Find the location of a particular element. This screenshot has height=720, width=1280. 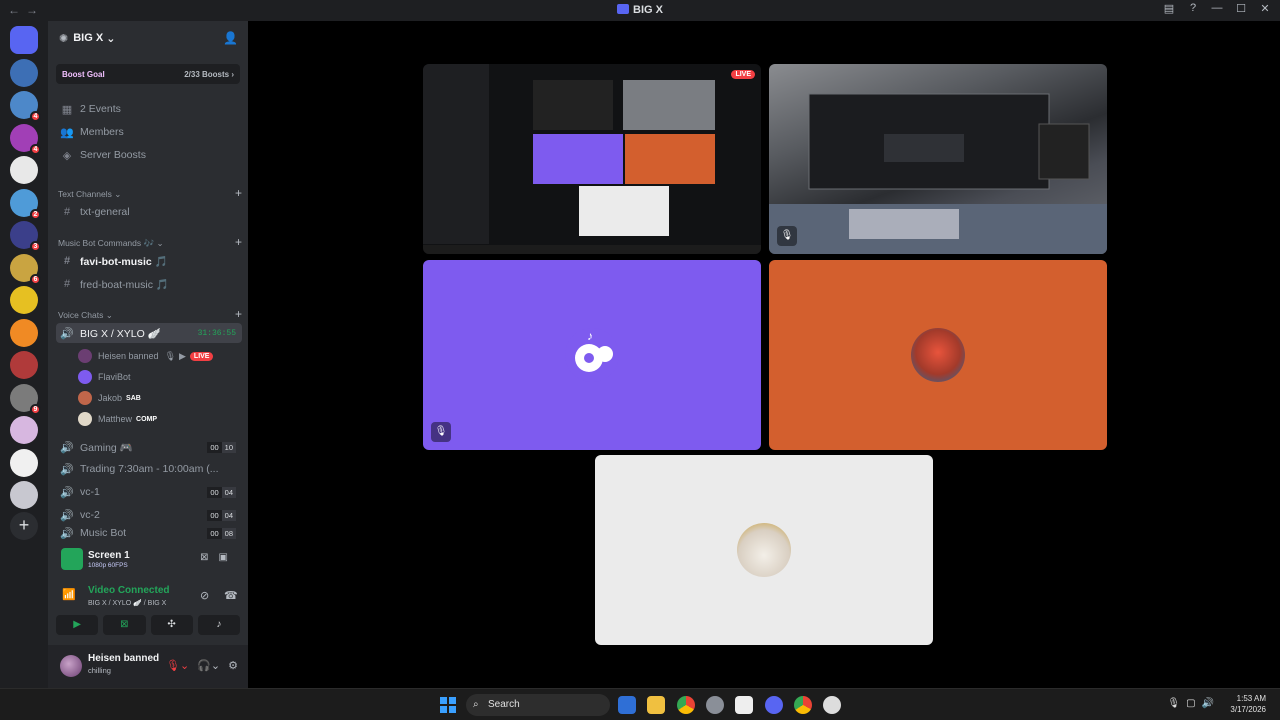

server-icon: 3 is located at coordinates (25, 236).